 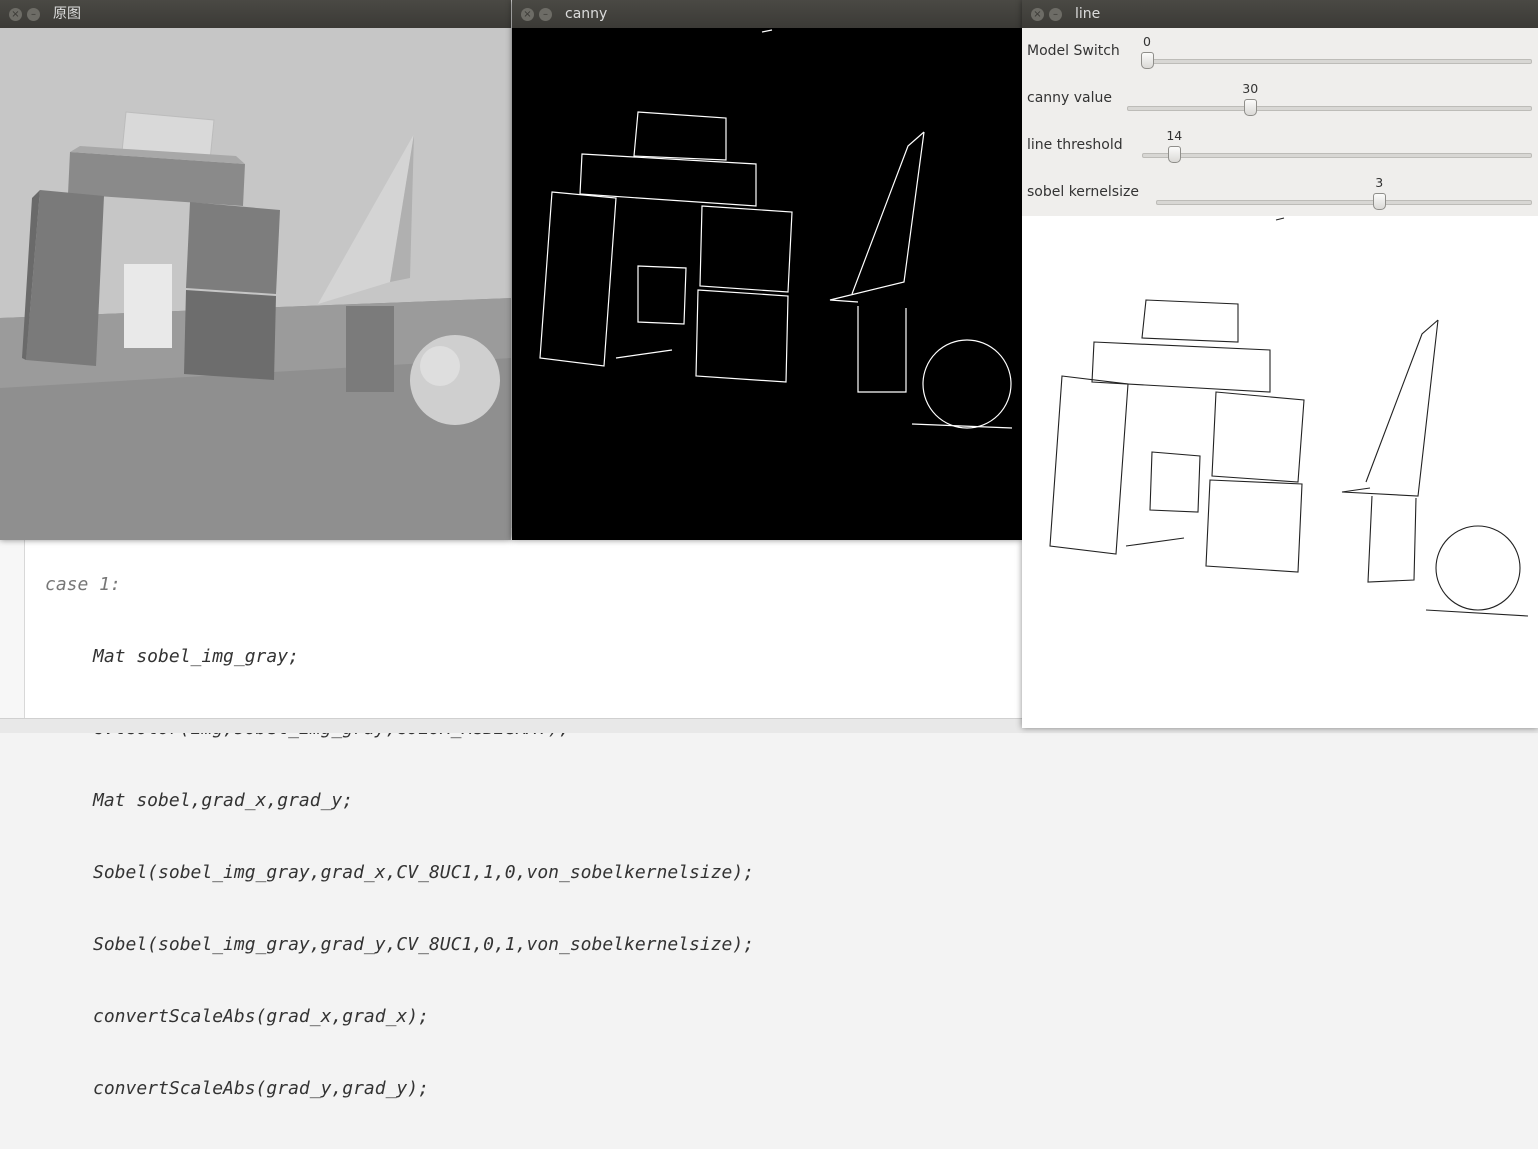 What do you see at coordinates (1069, 98) in the screenshot?
I see `trackbar-label: canny value` at bounding box center [1069, 98].